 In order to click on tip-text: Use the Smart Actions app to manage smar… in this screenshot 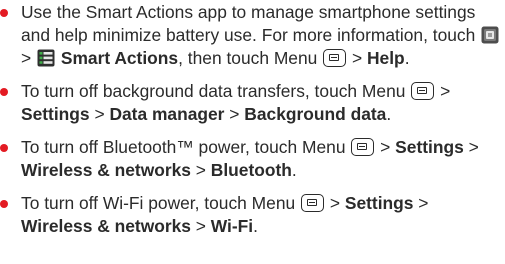, I will do `click(251, 23)`.